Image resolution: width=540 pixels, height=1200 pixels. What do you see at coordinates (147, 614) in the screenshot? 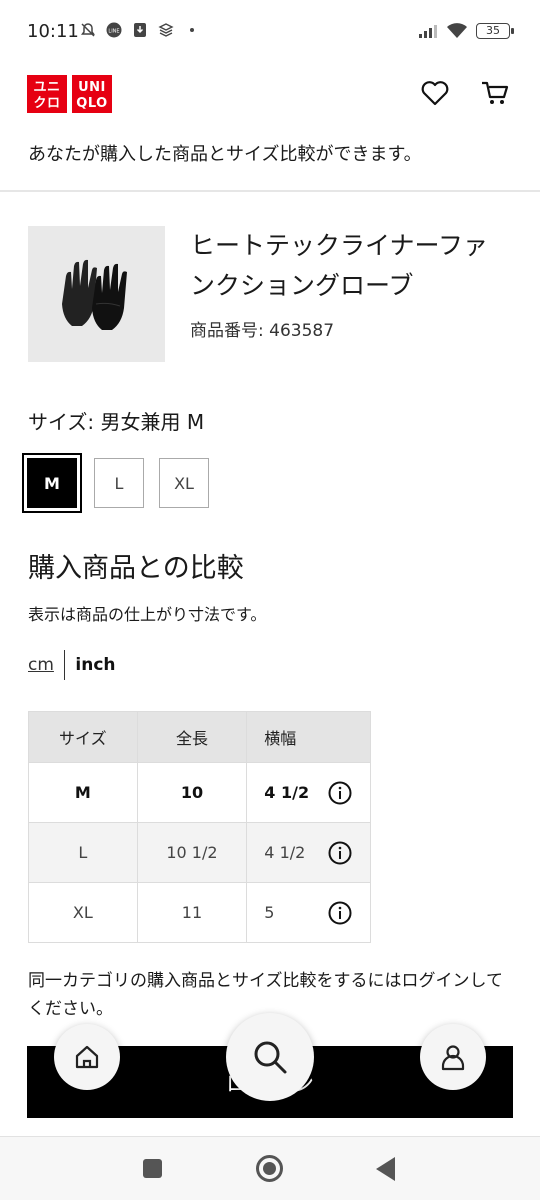
I see `compare-note: 表示は商品の仕上がり寸法です。` at bounding box center [147, 614].